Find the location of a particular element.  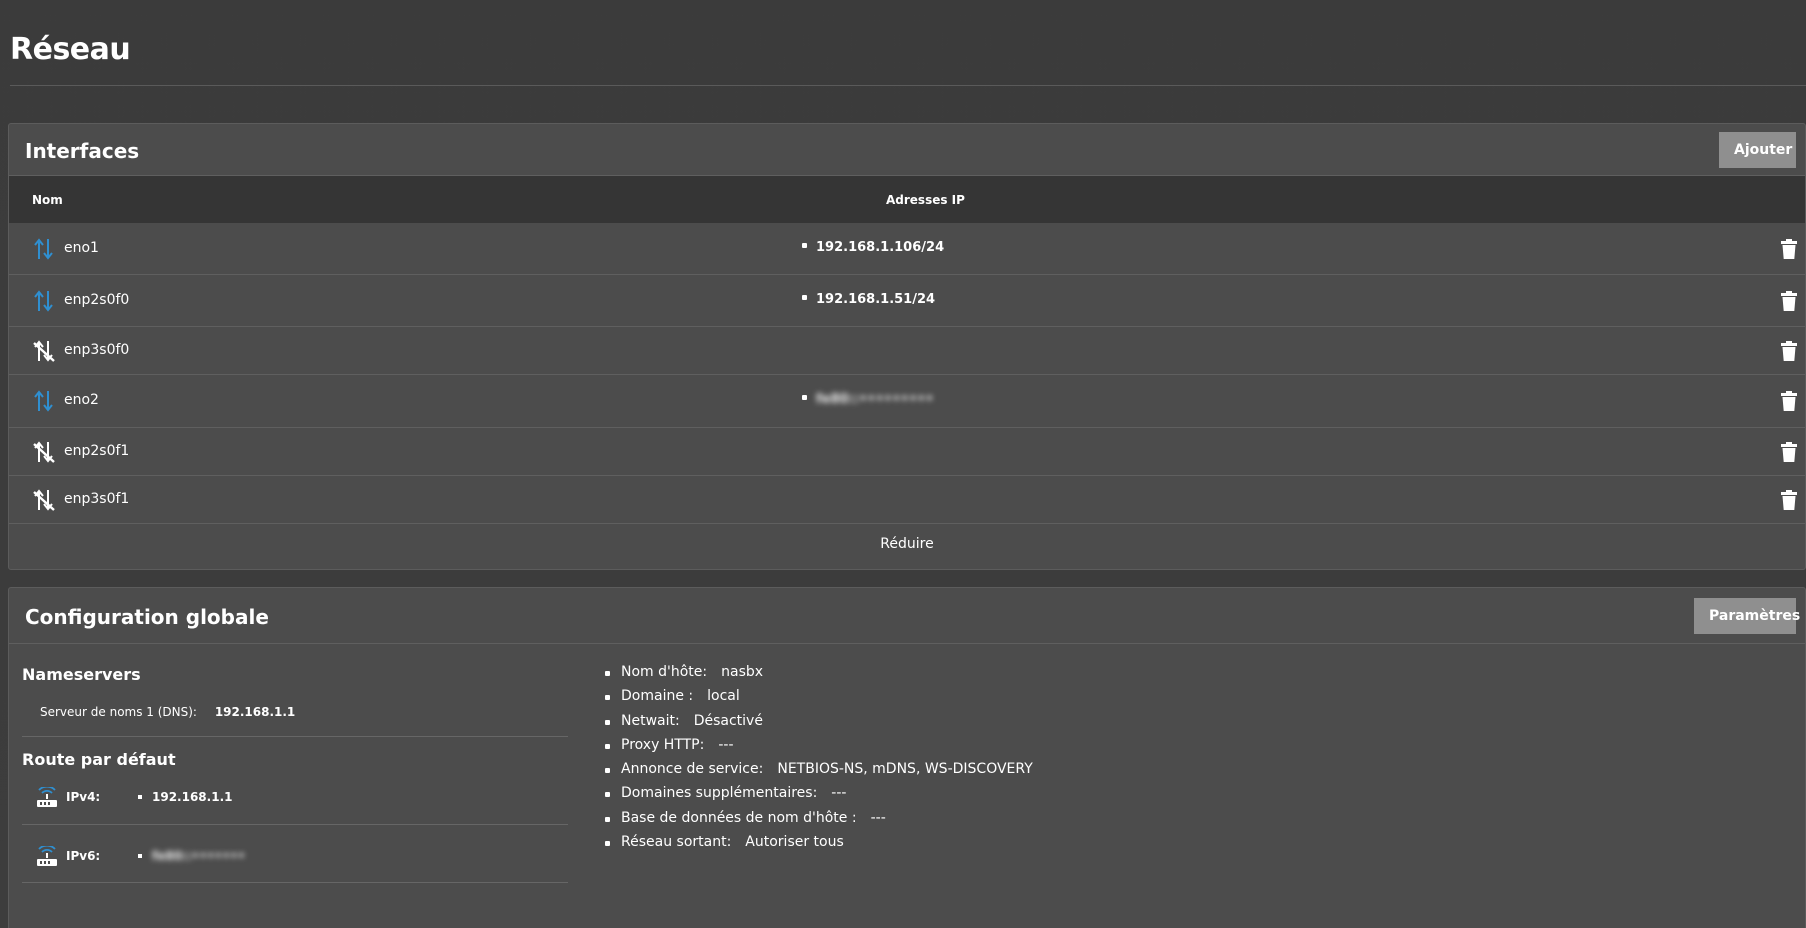

info-item-http-proxy: Proxy HTTP: --- is located at coordinates (819, 749).